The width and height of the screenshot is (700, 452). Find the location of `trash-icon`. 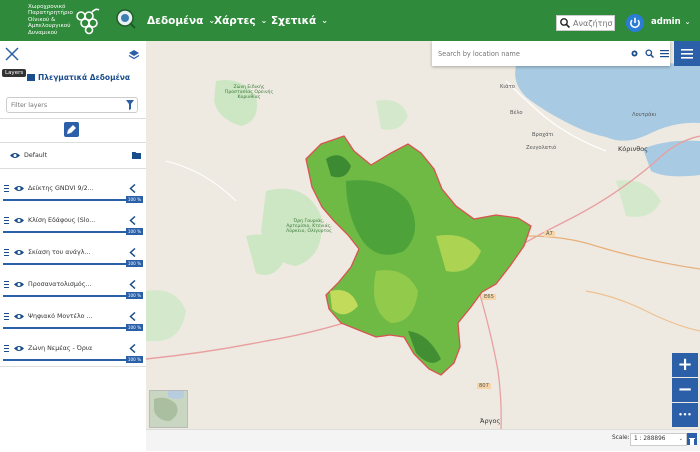

trash-icon is located at coordinates (692, 441).